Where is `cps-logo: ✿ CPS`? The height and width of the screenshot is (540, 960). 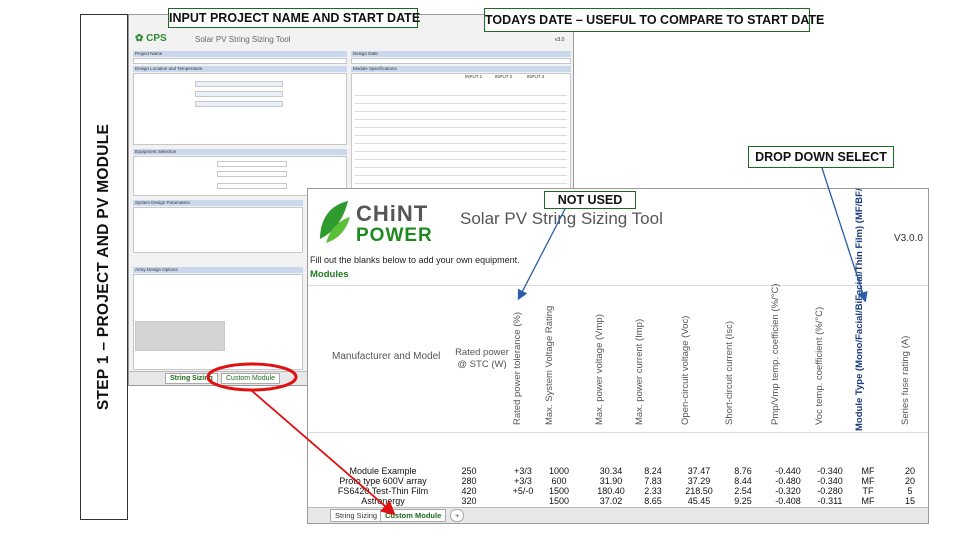 cps-logo: ✿ CPS is located at coordinates (151, 38).